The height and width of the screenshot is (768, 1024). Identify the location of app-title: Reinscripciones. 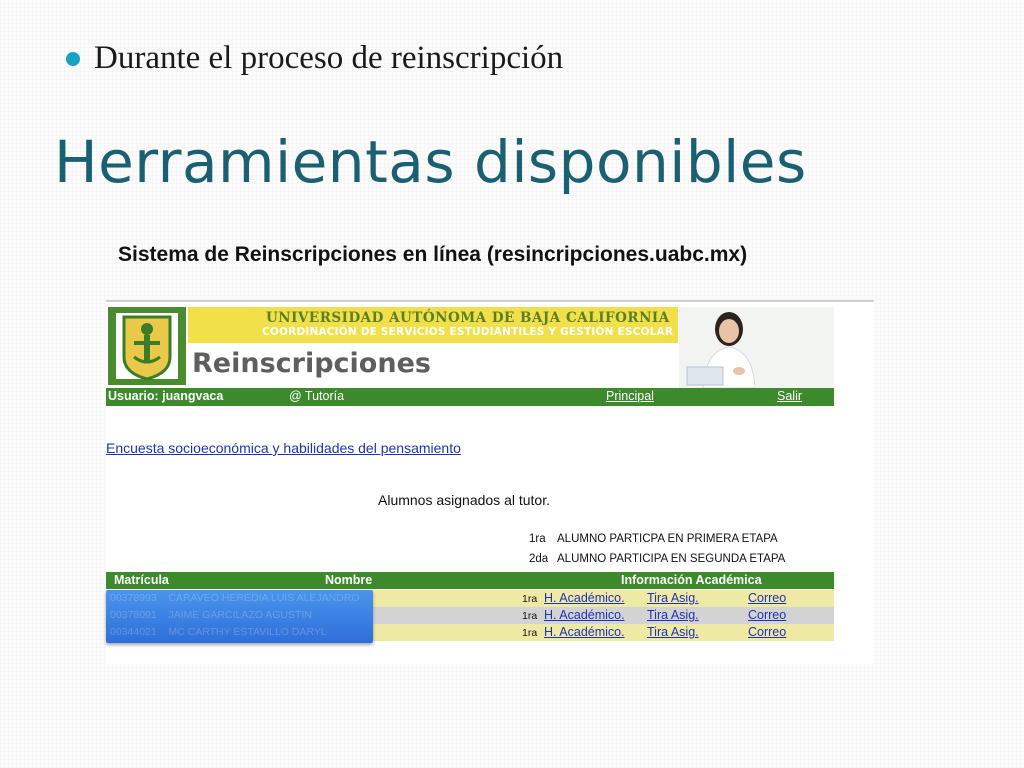
(311, 363).